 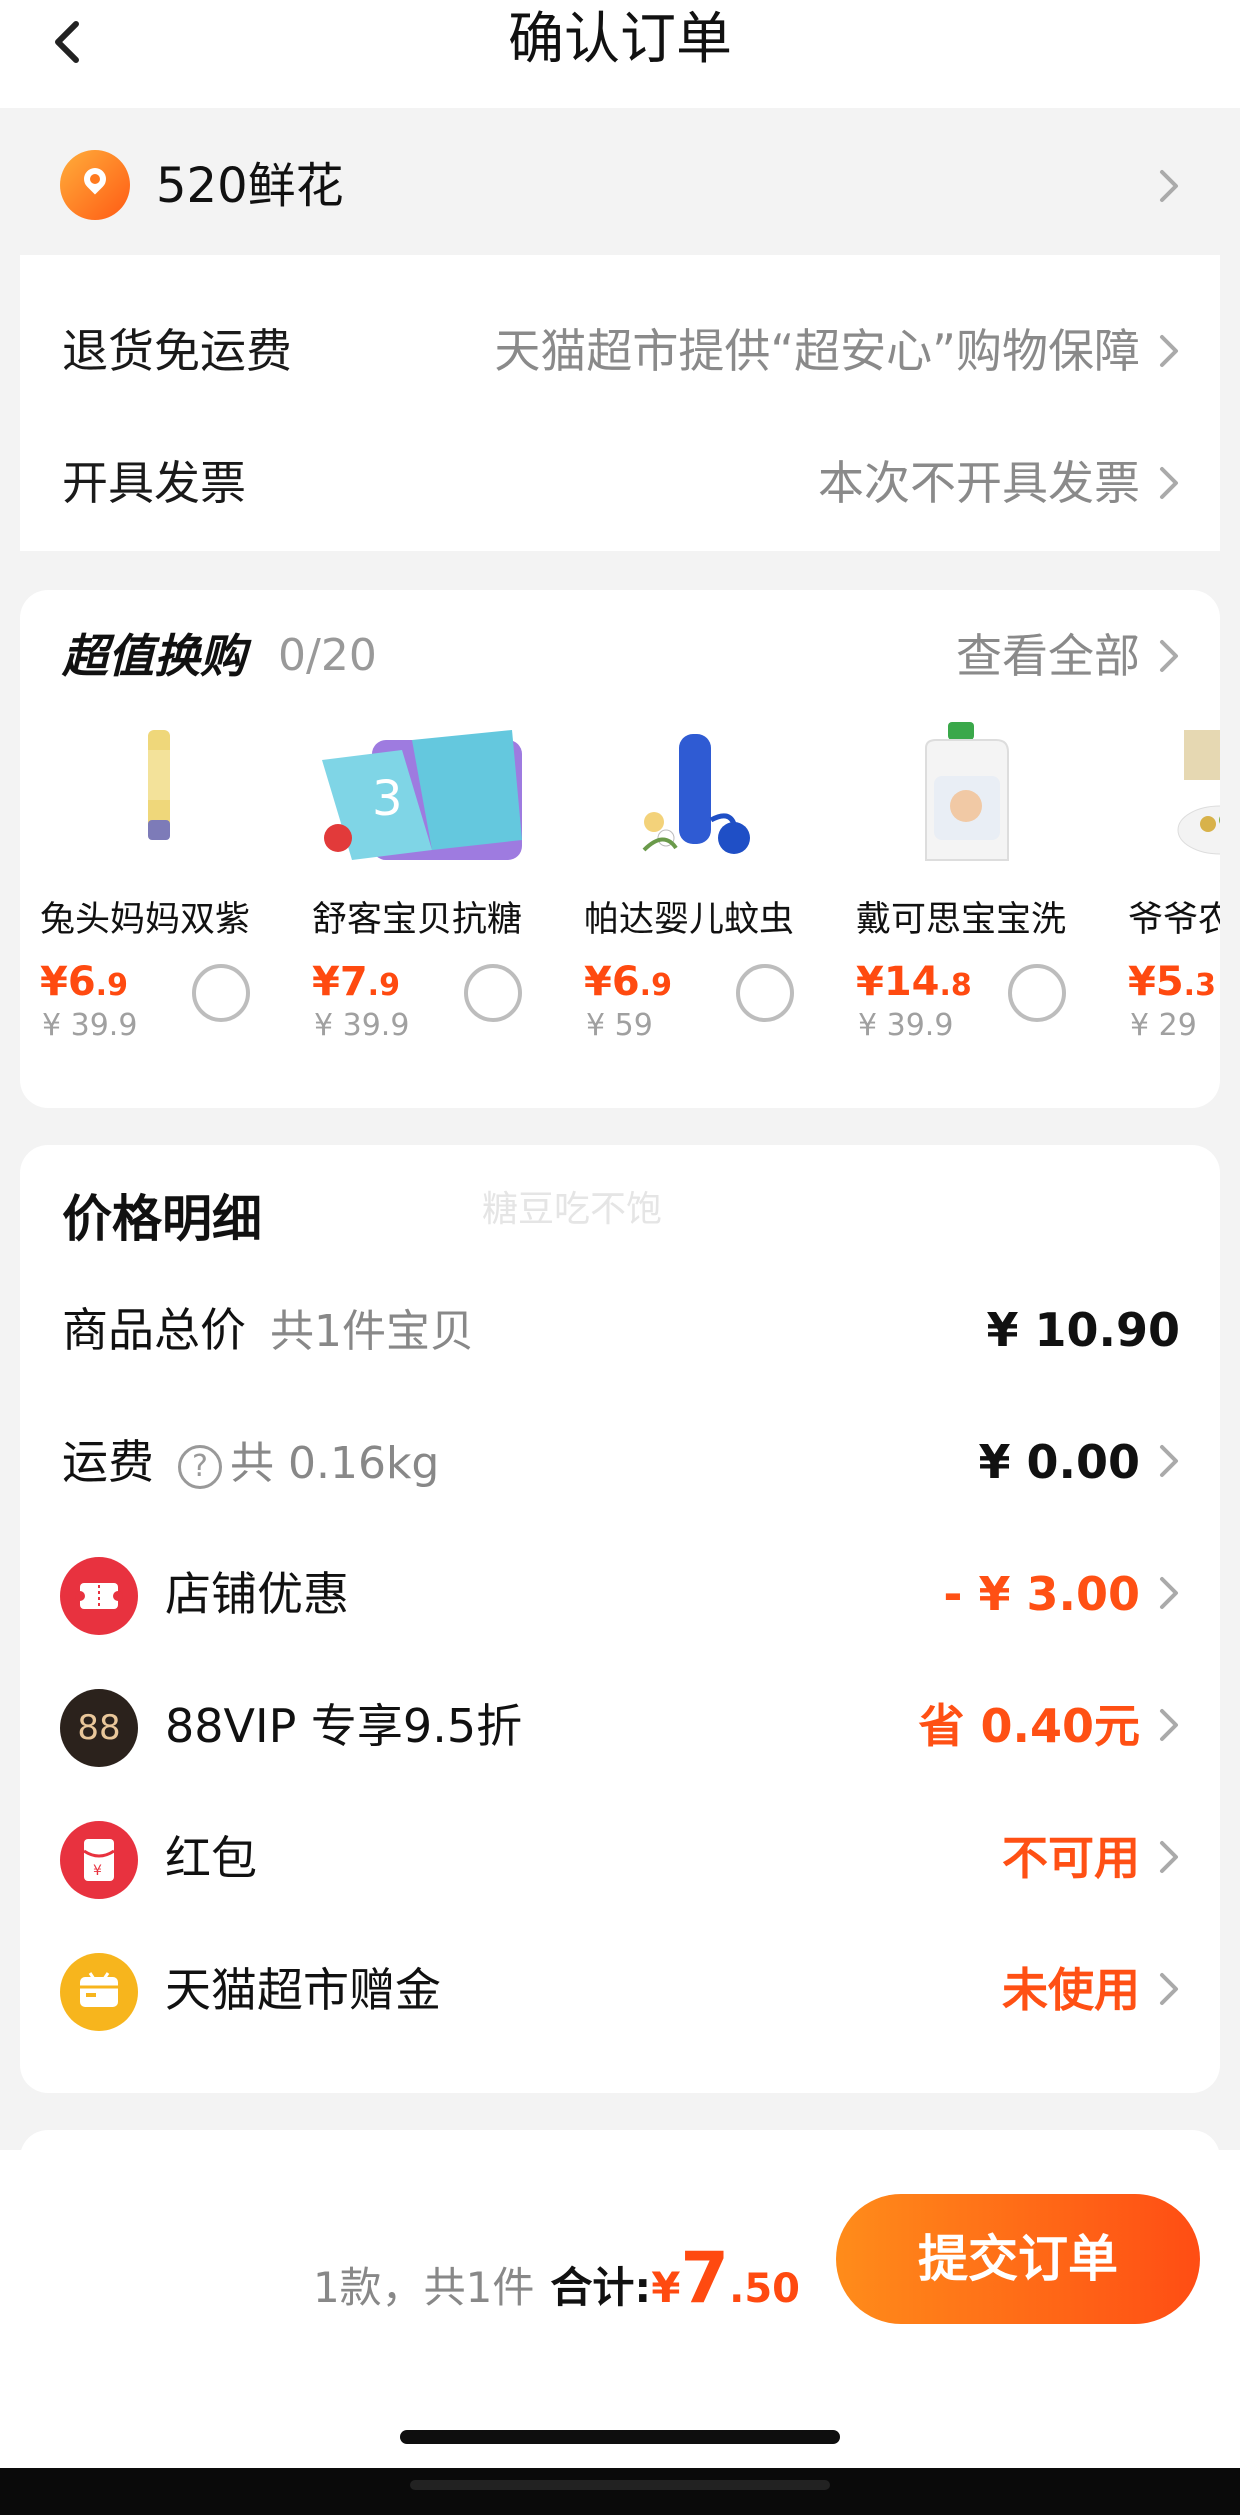 What do you see at coordinates (1041, 1594) in the screenshot?
I see `shop-discount-value: - ¥ 3.00` at bounding box center [1041, 1594].